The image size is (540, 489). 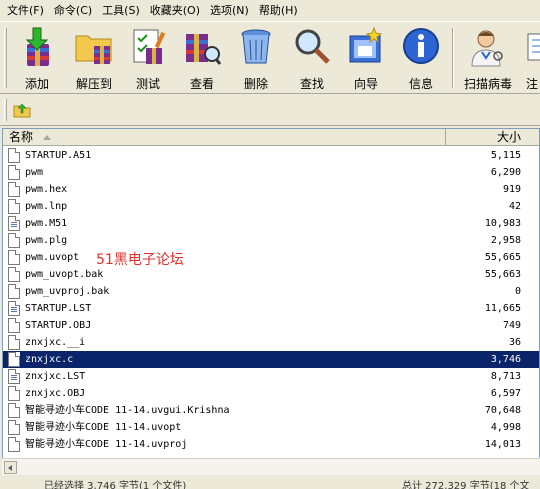 What do you see at coordinates (502, 257) in the screenshot?
I see `file-size: 55,665` at bounding box center [502, 257].